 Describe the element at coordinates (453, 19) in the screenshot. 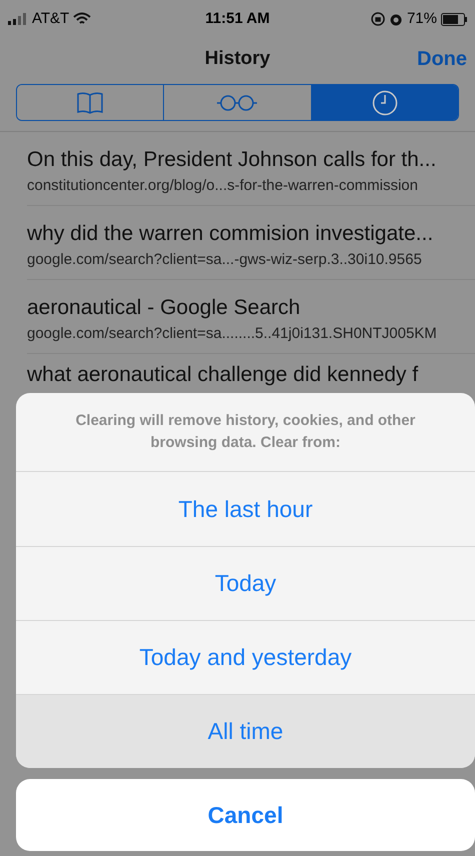

I see `battery-icon` at that location.